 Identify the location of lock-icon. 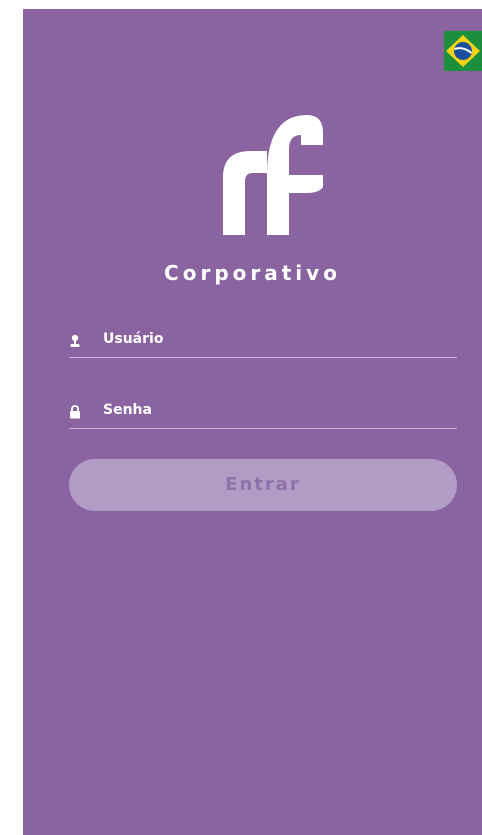
(75, 411).